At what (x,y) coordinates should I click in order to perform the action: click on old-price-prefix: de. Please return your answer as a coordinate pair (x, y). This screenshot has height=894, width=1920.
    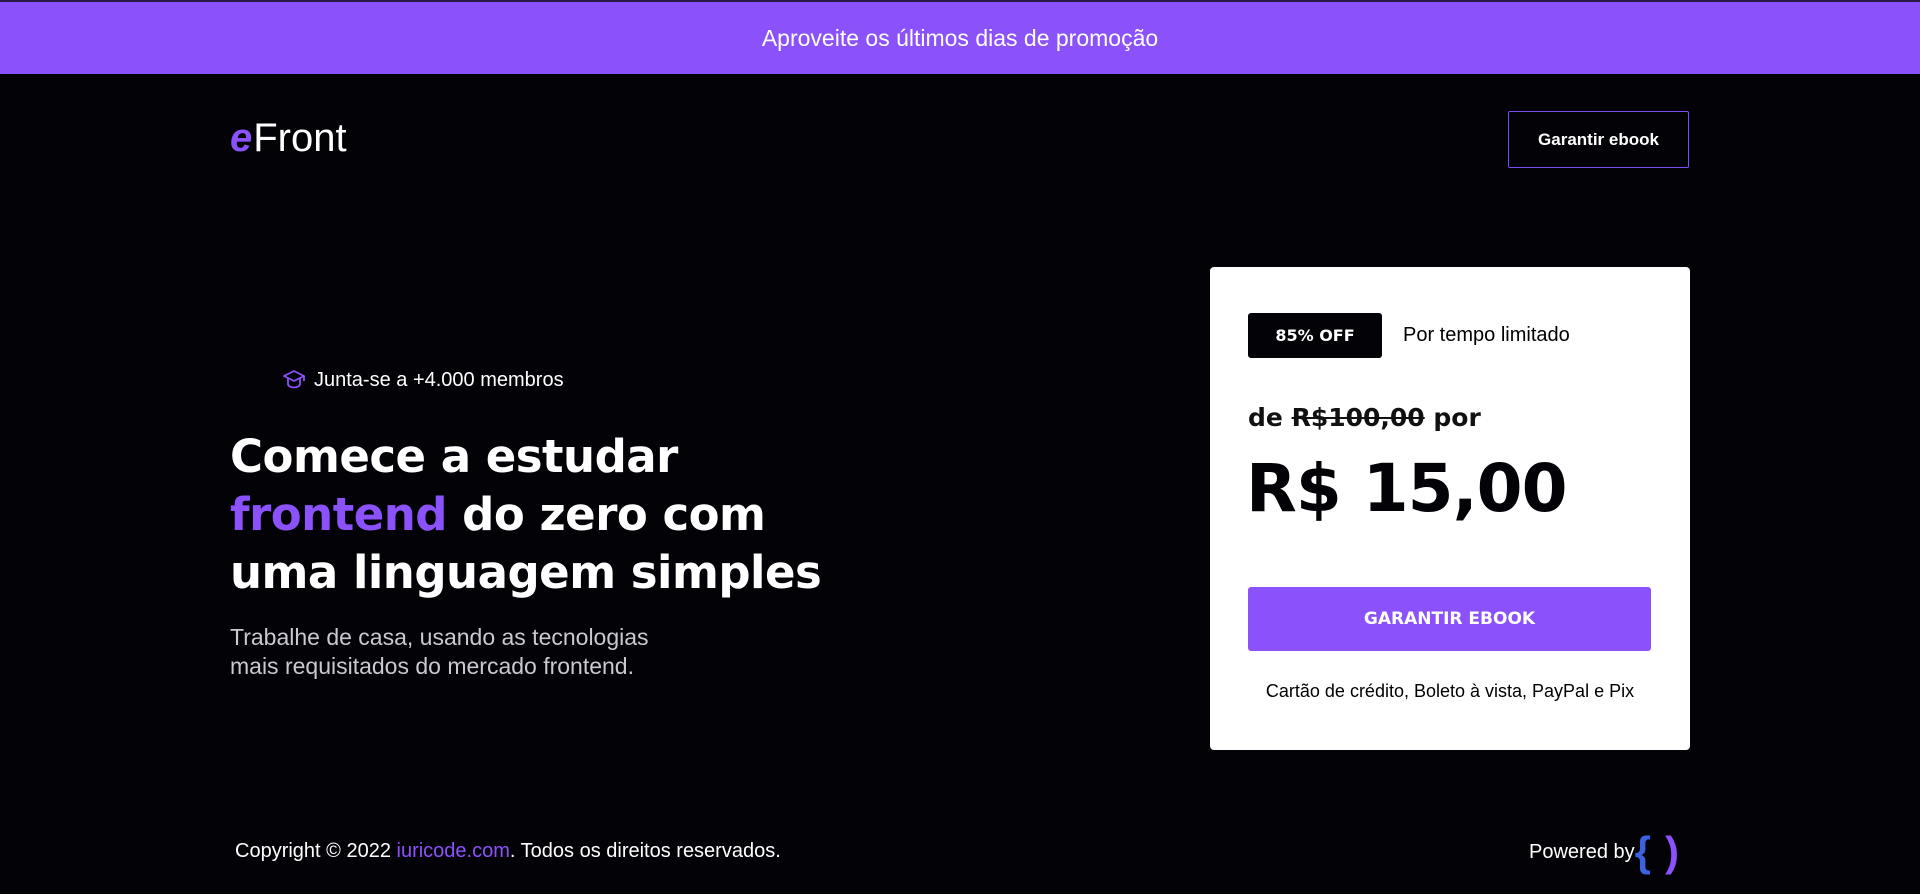
    Looking at the image, I should click on (1270, 417).